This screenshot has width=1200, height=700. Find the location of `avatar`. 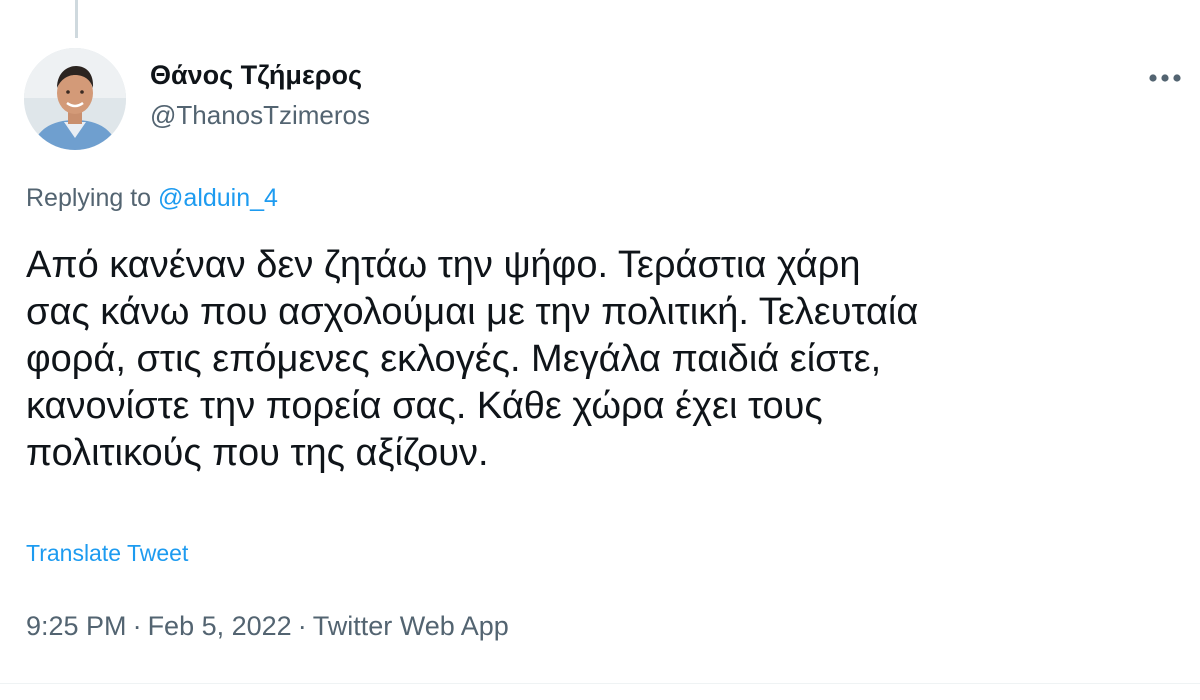

avatar is located at coordinates (75, 99).